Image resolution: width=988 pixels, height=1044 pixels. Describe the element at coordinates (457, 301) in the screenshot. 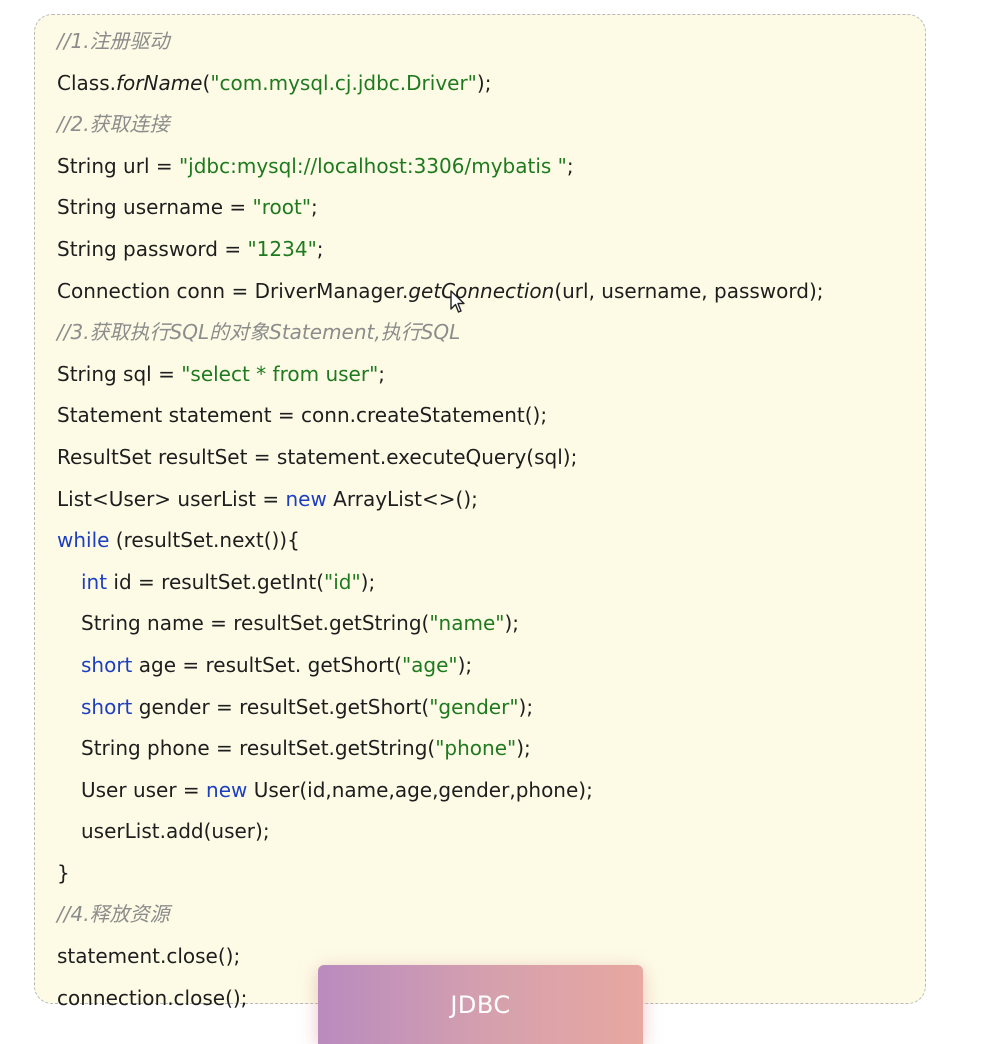

I see `mouse-pointer-icon` at that location.